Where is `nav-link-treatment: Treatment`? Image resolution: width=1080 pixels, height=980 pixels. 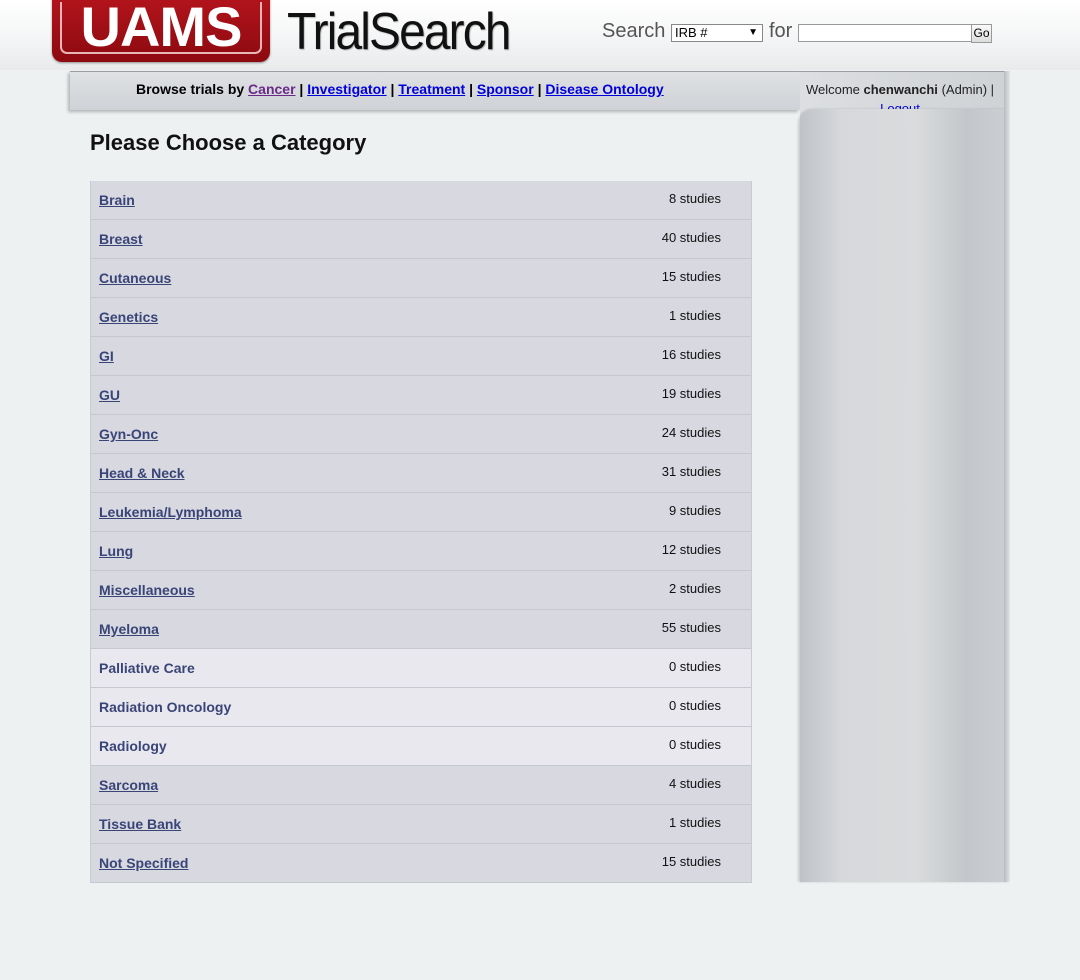 nav-link-treatment: Treatment is located at coordinates (431, 89).